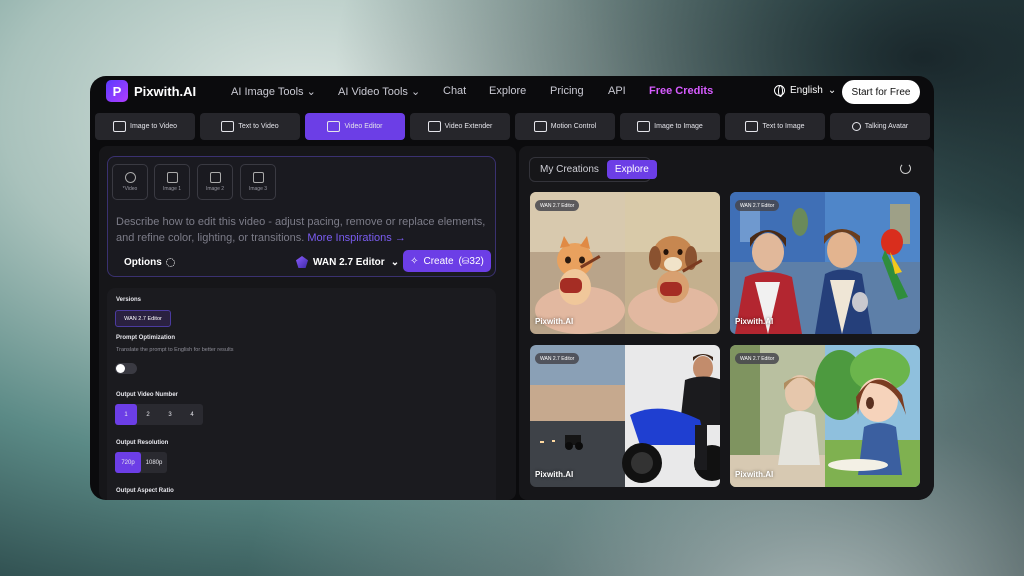 The image size is (1024, 576). Describe the element at coordinates (148, 414) in the screenshot. I see `output-number-option: 2` at that location.